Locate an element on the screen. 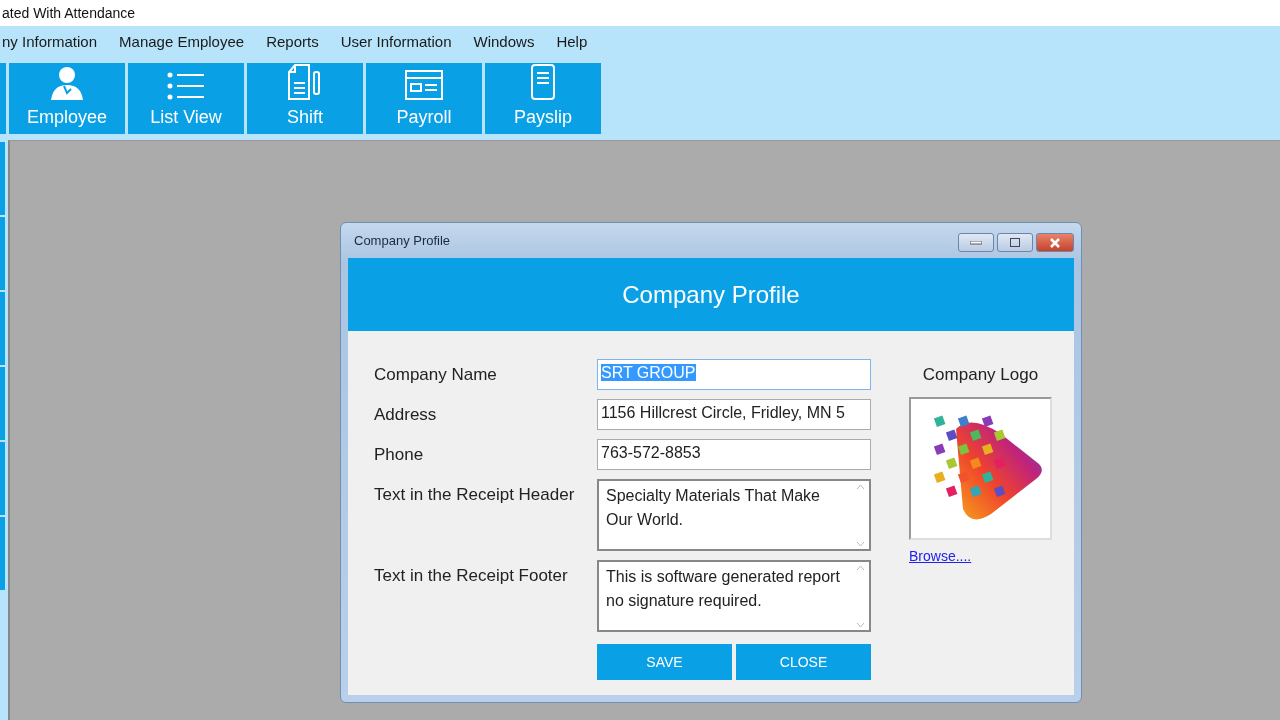  menu-item: User Information is located at coordinates (396, 41).